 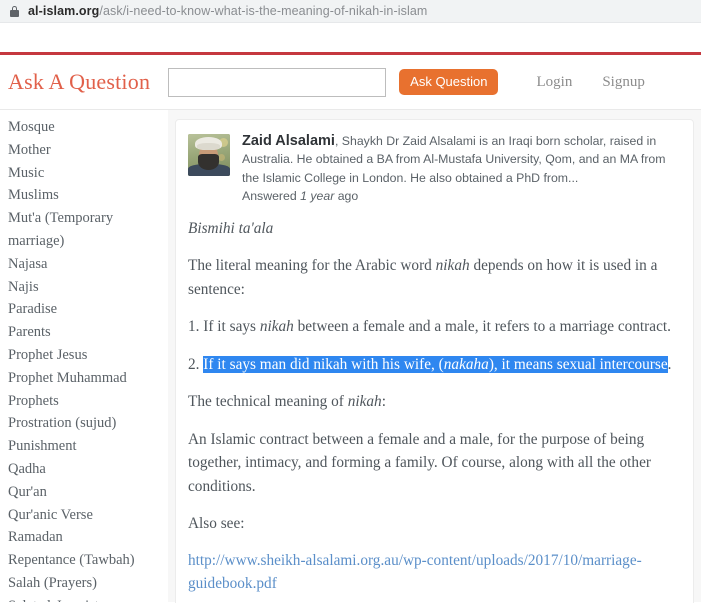 What do you see at coordinates (64, 11) in the screenshot?
I see `url-domain: al-islam.org` at bounding box center [64, 11].